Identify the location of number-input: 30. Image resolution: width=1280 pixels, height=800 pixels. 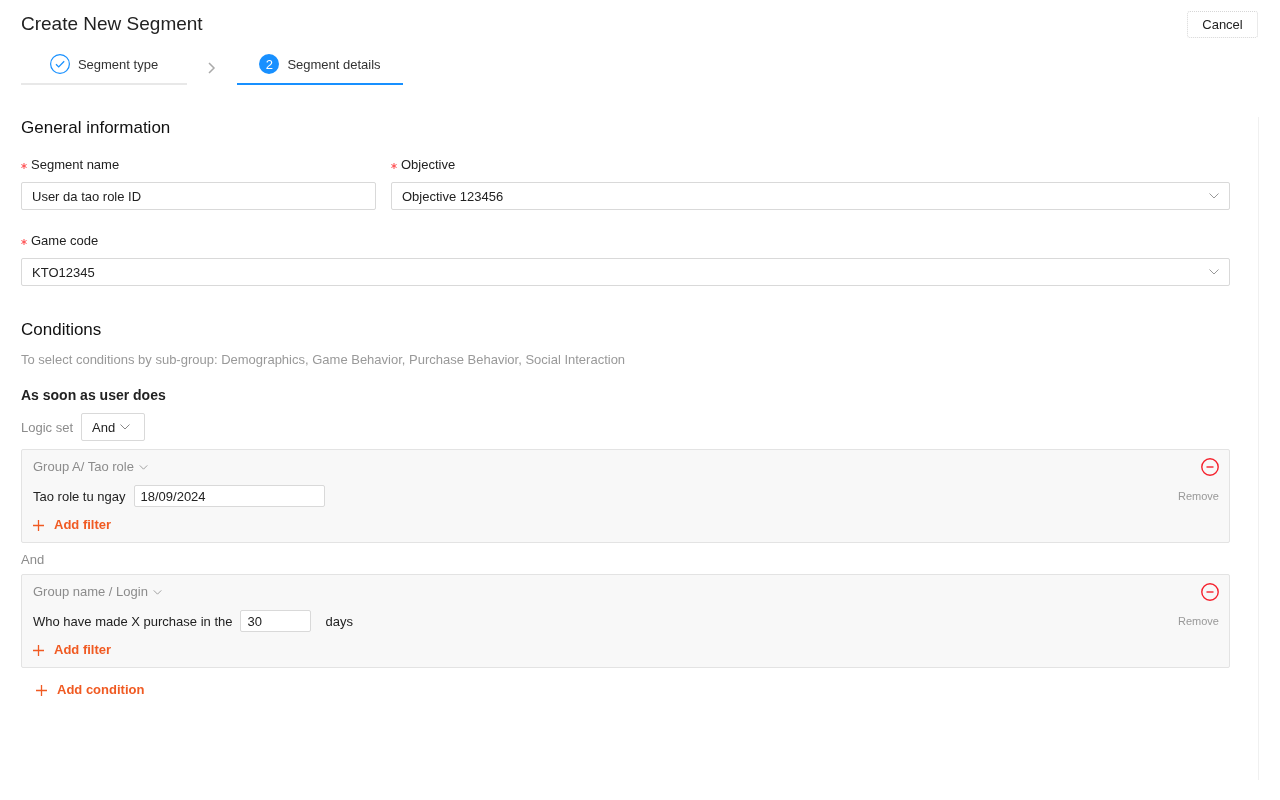
(276, 621).